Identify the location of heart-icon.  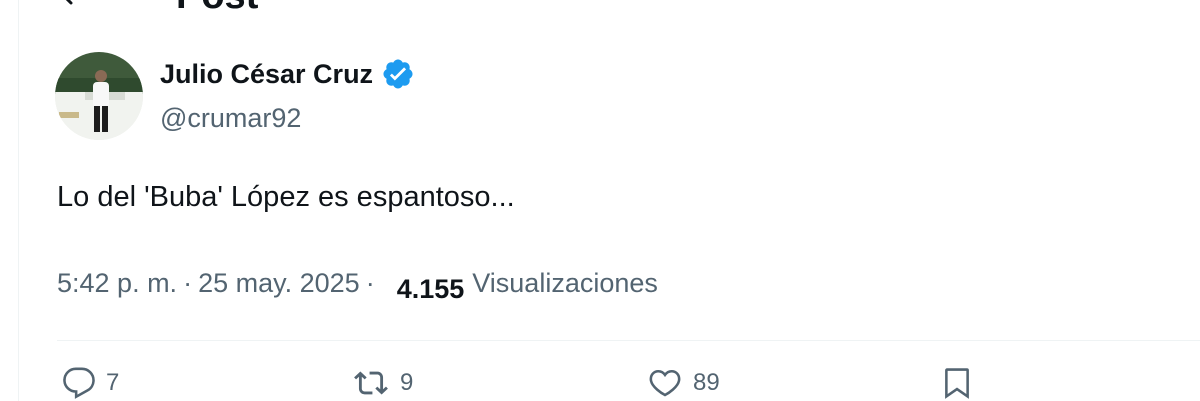
(665, 383).